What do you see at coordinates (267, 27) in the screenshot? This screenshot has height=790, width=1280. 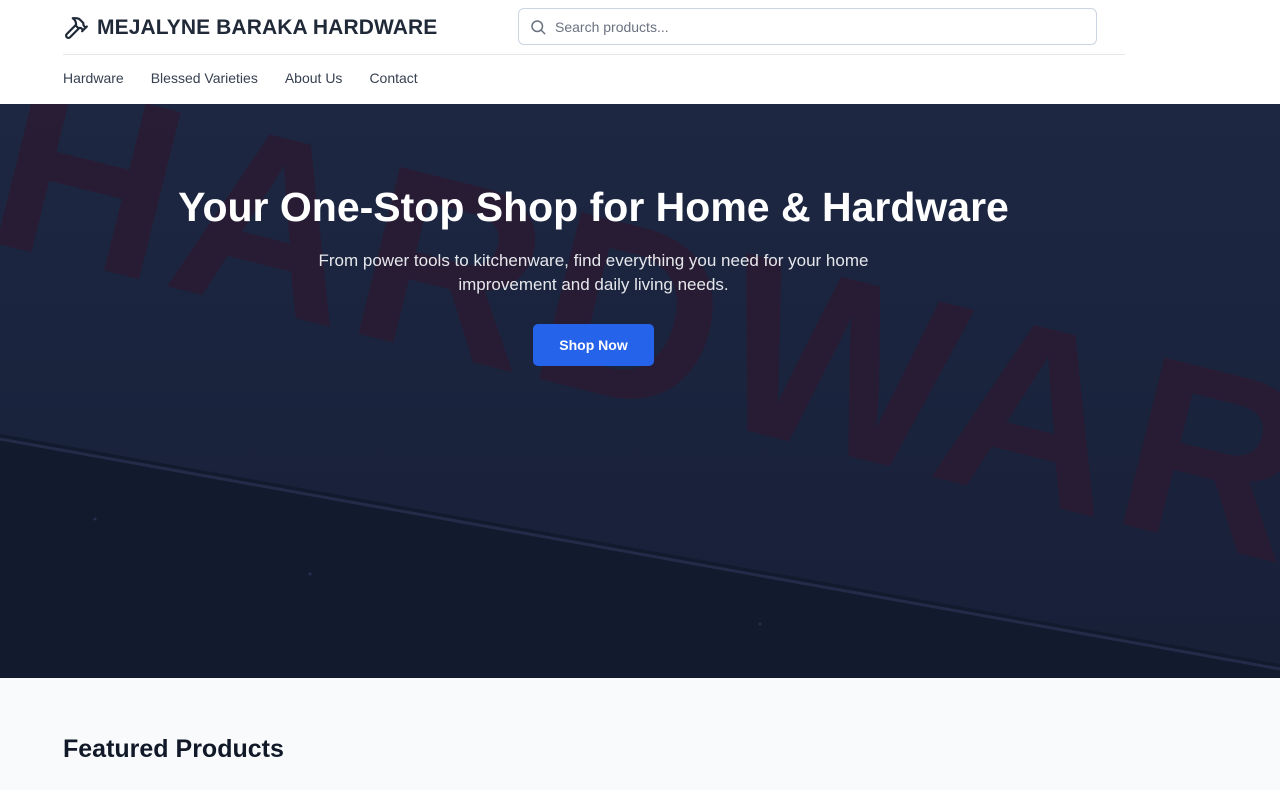 I see `brand-title: MEJALYNE BARAKA HARDWARE` at bounding box center [267, 27].